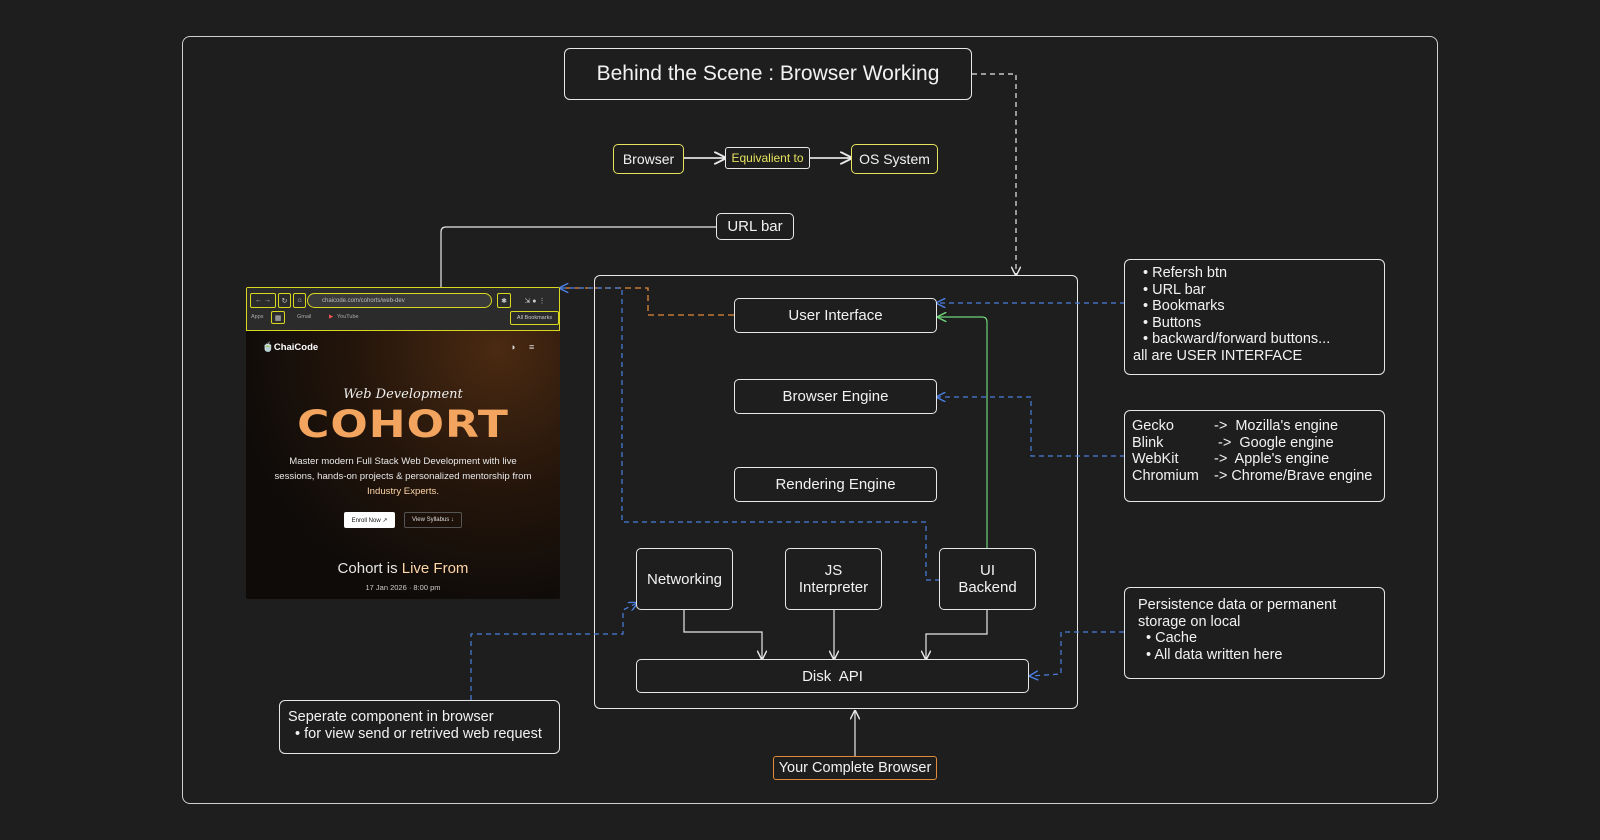  I want to click on engines-note-arrow, so click(1031, 427).